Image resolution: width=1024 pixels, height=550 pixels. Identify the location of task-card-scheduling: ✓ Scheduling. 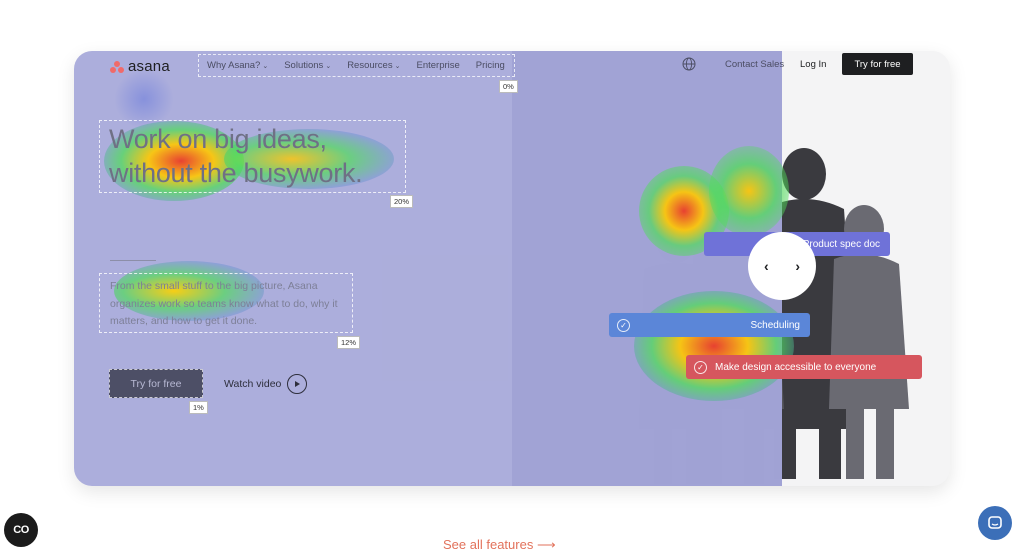
(709, 325).